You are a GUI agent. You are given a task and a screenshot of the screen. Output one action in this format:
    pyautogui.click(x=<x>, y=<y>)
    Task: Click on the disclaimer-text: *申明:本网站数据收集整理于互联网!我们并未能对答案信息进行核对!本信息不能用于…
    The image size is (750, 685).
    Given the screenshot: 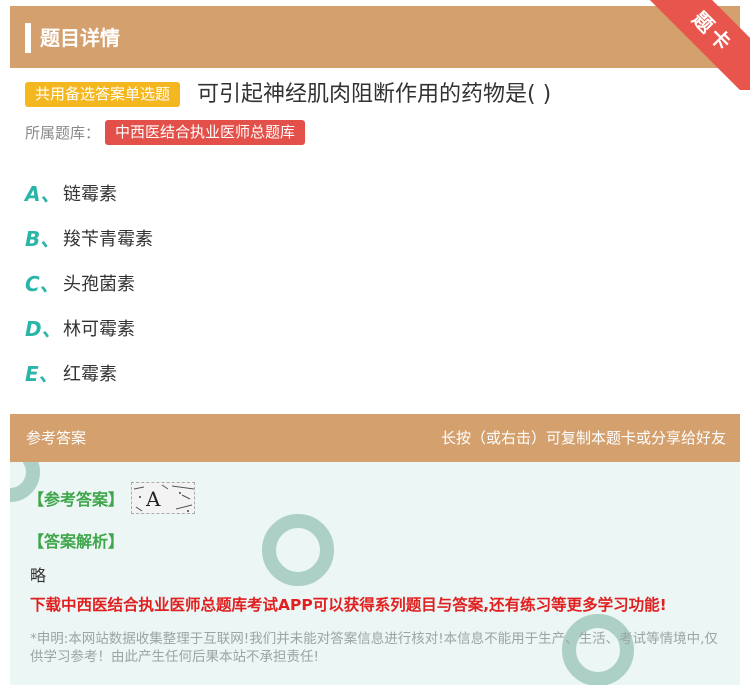 What is the action you would take?
    pyautogui.click(x=374, y=648)
    